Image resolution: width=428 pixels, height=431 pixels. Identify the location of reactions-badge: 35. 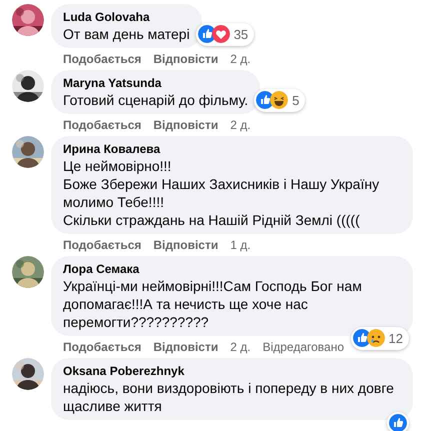
(225, 34).